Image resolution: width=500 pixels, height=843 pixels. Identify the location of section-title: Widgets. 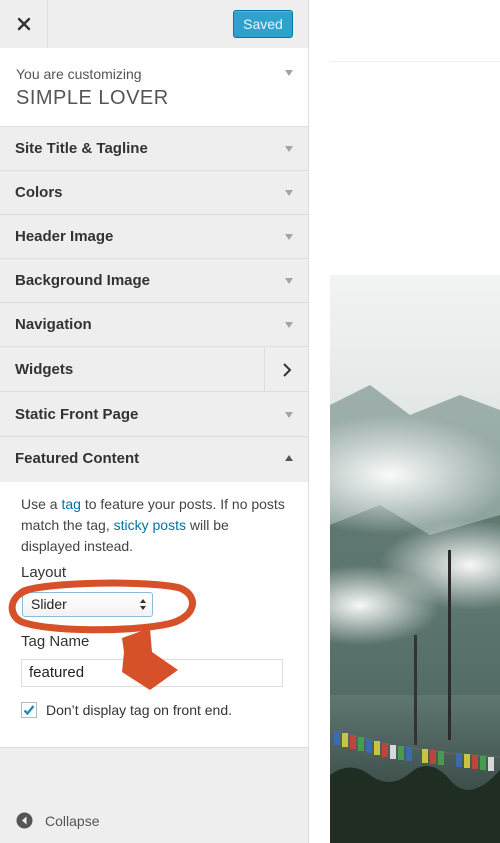
(44, 369).